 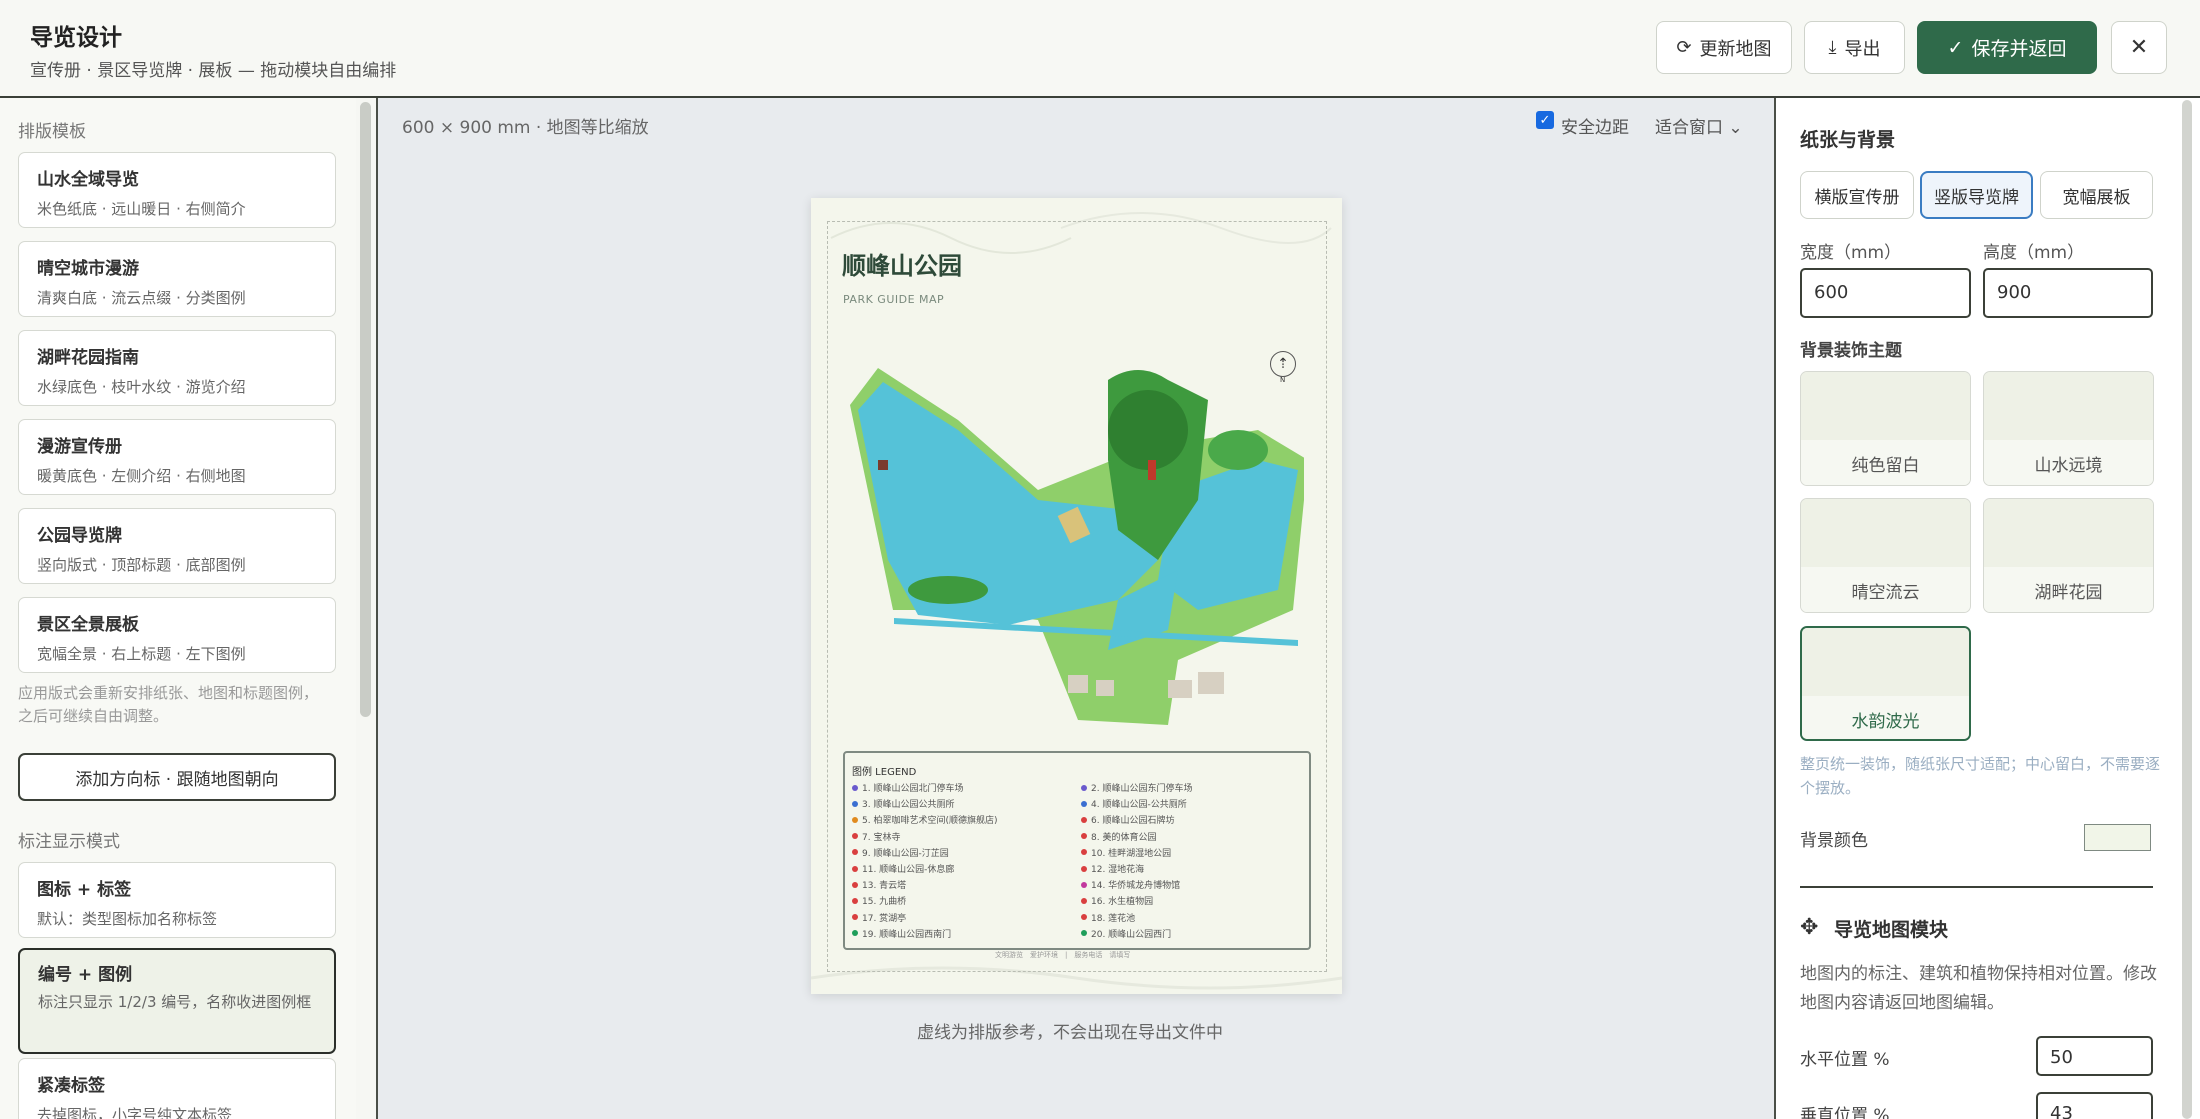 What do you see at coordinates (2187, 609) in the screenshot?
I see `right-scrollbar` at bounding box center [2187, 609].